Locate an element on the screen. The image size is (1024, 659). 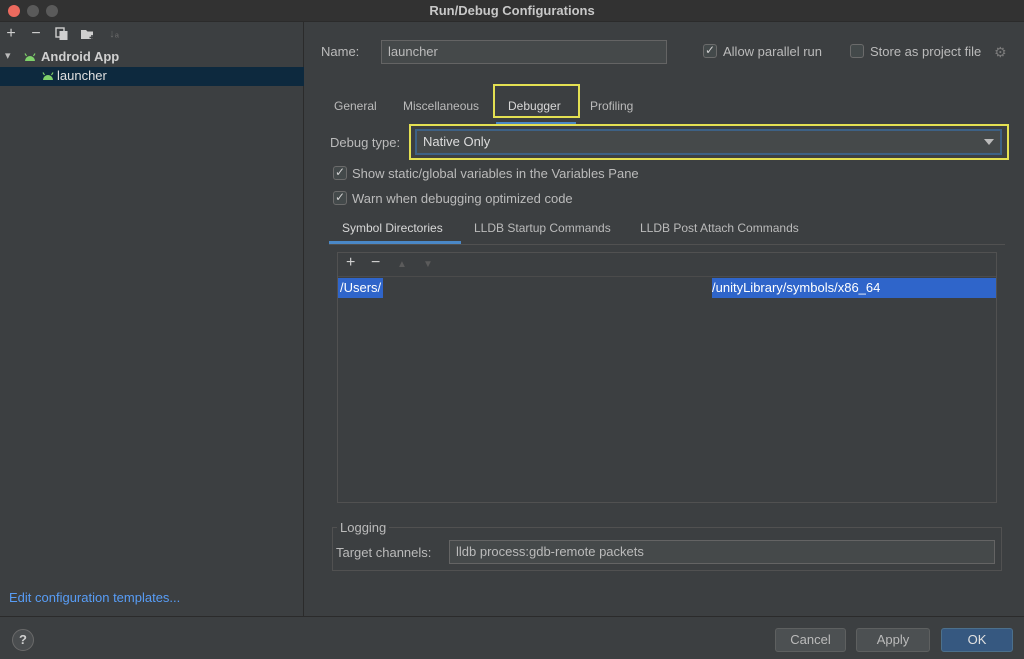
name-label: Name: is located at coordinates (340, 51).